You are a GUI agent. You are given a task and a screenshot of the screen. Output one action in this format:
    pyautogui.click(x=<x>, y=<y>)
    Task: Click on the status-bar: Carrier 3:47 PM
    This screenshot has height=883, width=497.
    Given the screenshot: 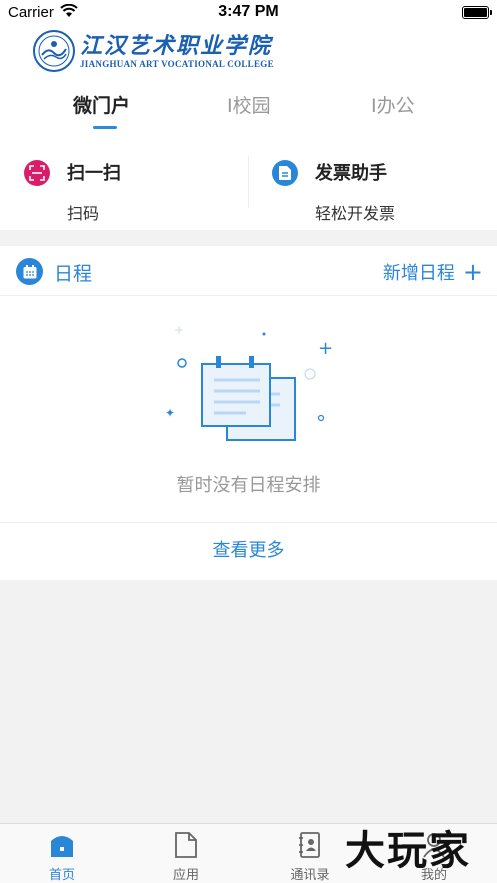 What is the action you would take?
    pyautogui.click(x=248, y=13)
    